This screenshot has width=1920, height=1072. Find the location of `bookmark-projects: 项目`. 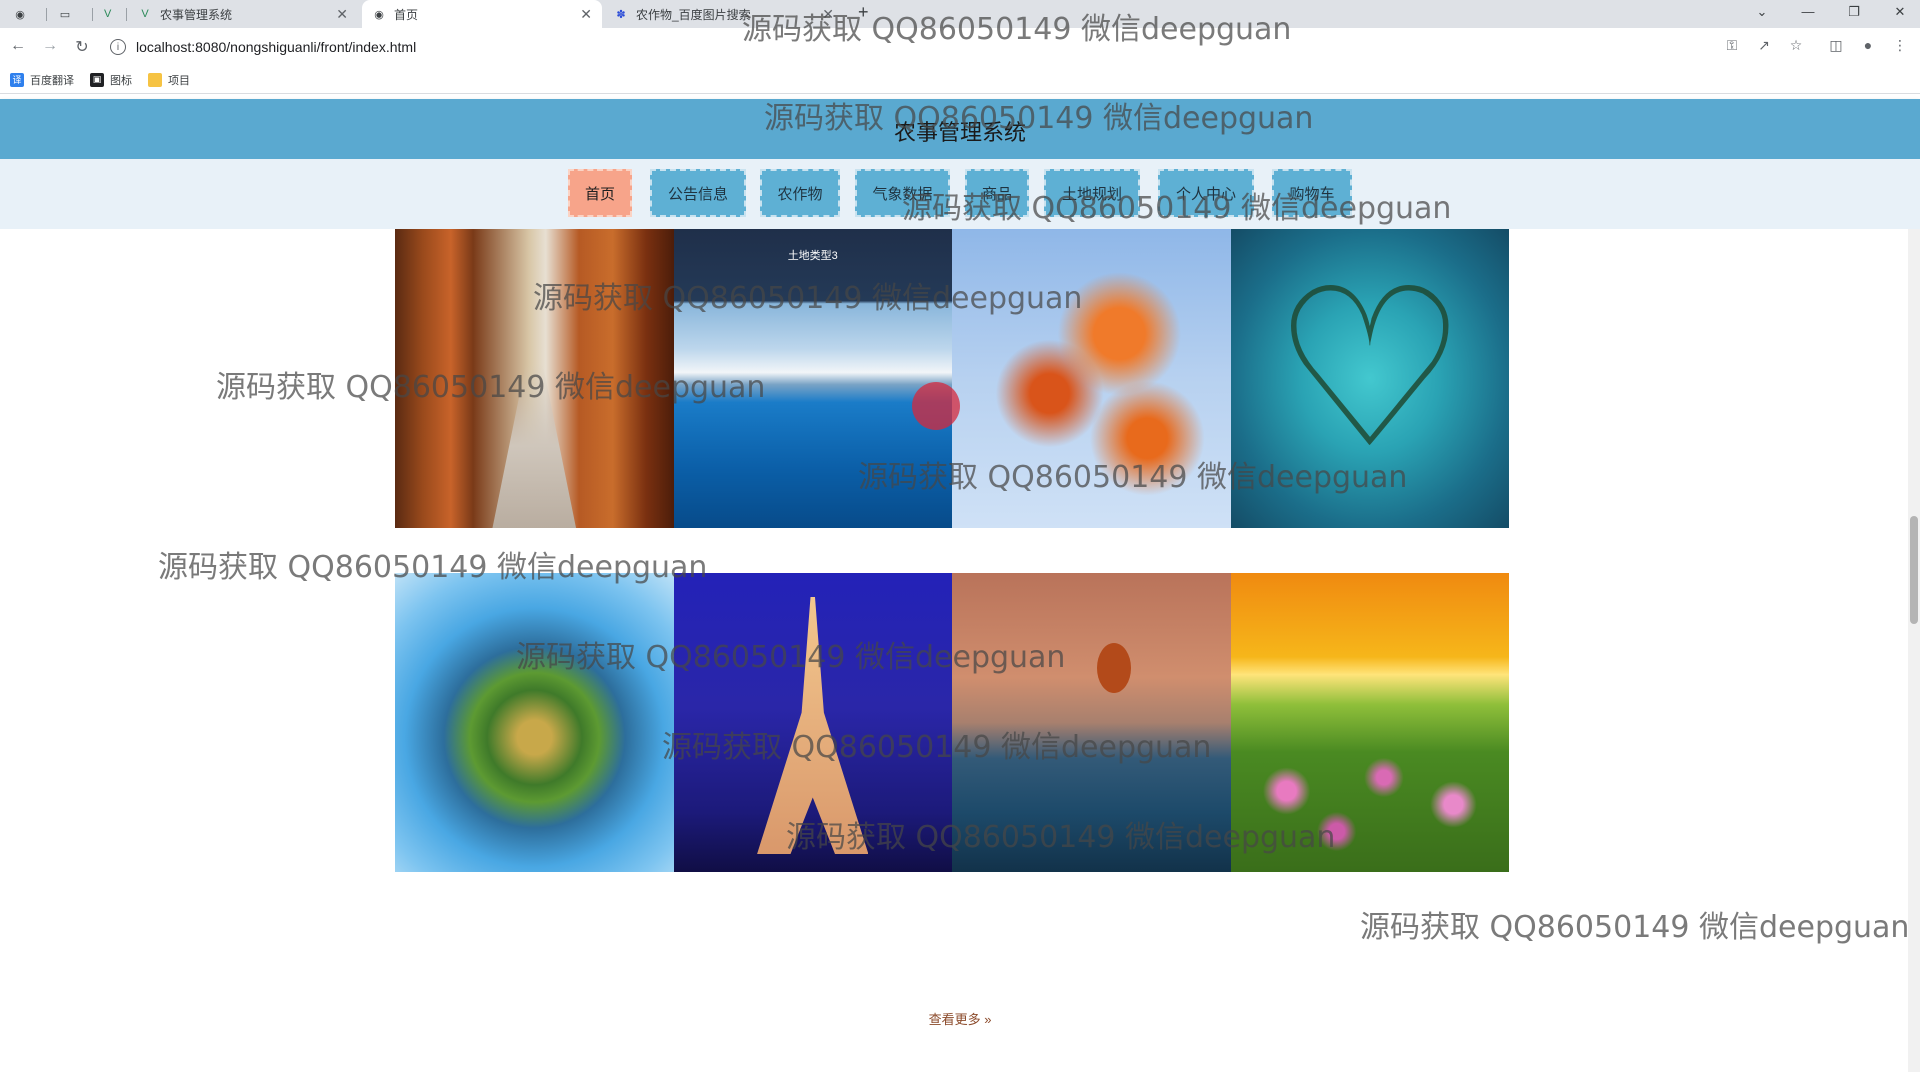

bookmark-projects: 项目 is located at coordinates (169, 80).